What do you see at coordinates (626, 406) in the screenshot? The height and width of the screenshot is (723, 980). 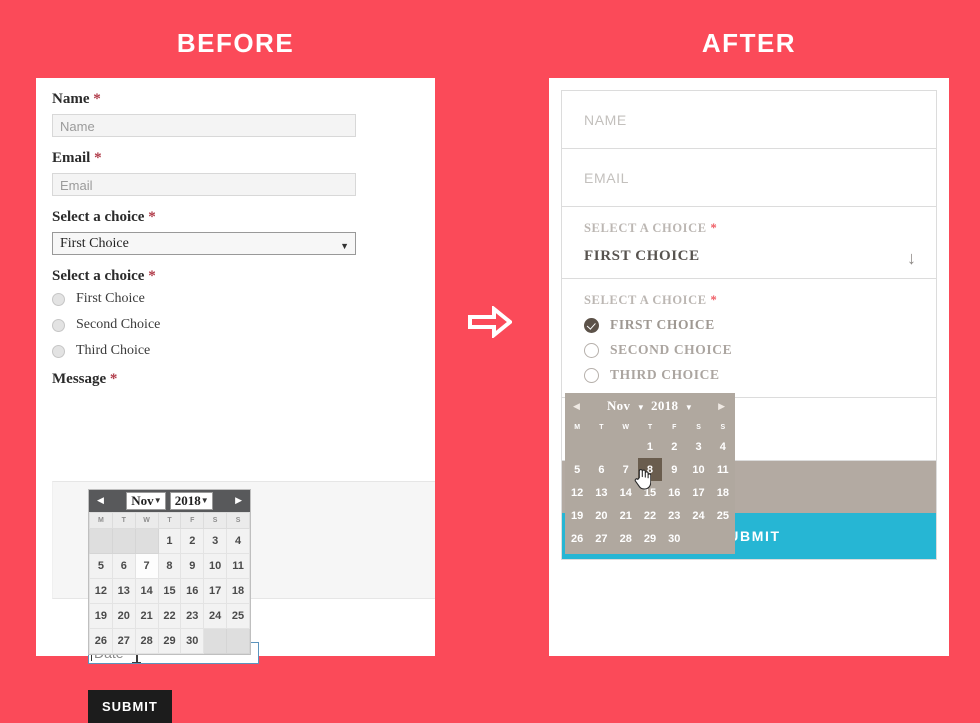 I see `after-month-select: Nov ▼` at bounding box center [626, 406].